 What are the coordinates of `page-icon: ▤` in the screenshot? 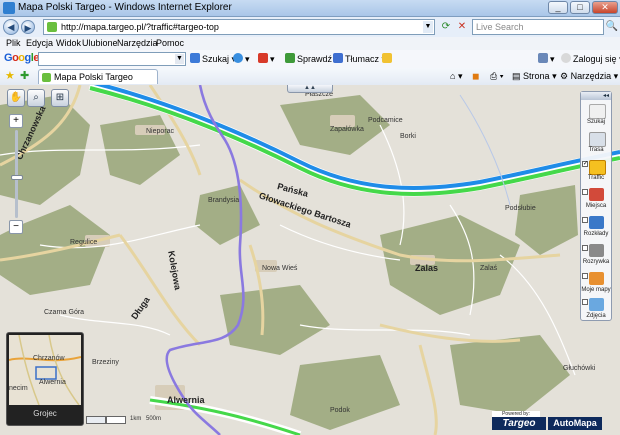 It's located at (516, 76).